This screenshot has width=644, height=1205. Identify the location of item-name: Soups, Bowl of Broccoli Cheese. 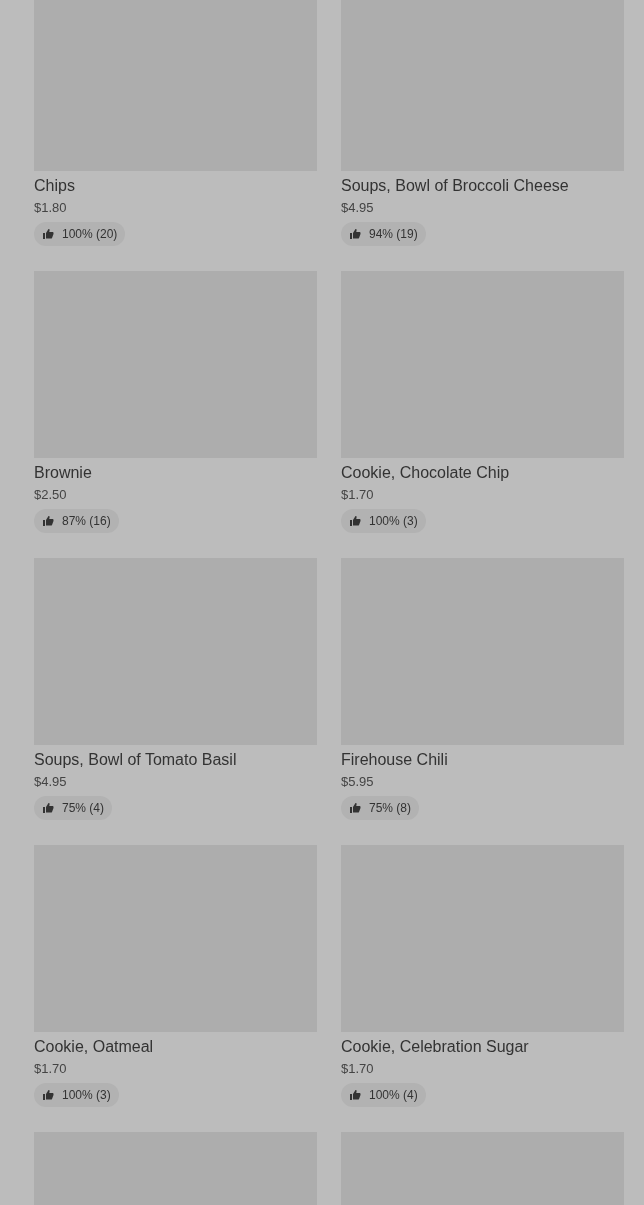
(455, 186).